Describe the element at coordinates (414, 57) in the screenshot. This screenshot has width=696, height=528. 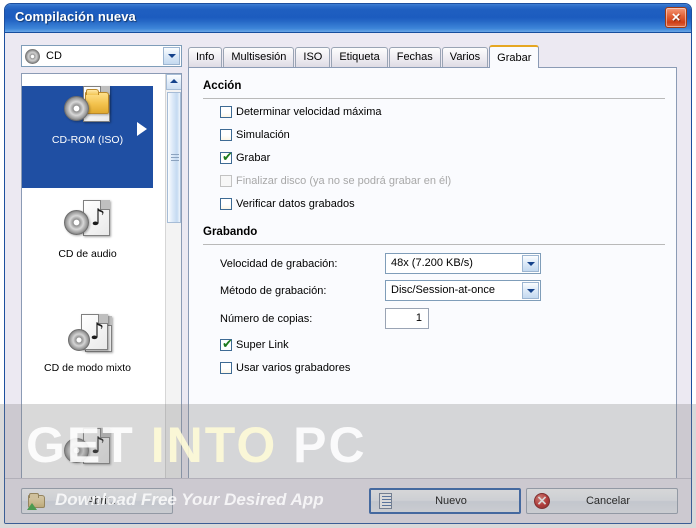
I see `tab-fechas: Fechas` at that location.